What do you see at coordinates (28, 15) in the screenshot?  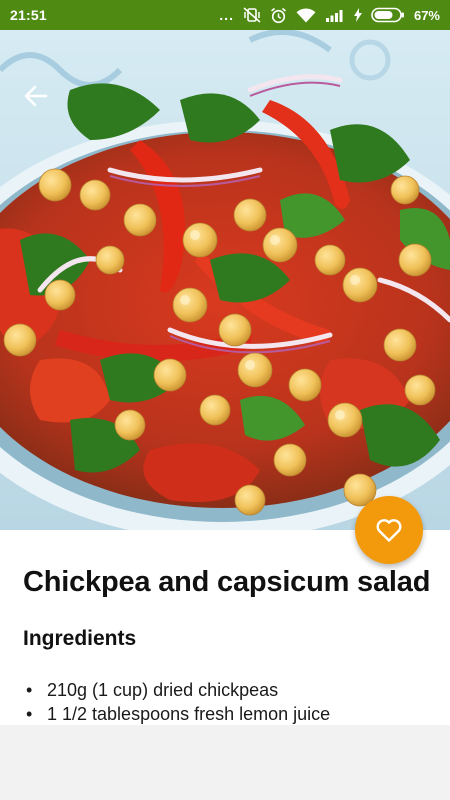 I see `status-time: 21:51` at bounding box center [28, 15].